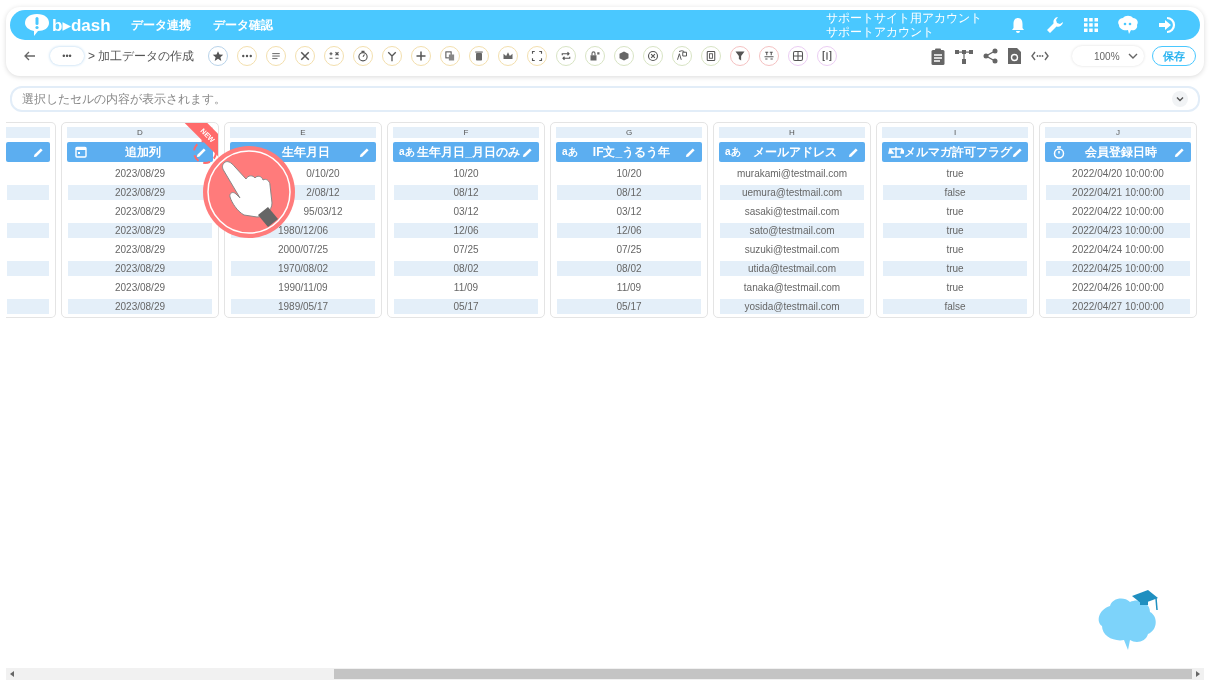 The width and height of the screenshot is (1210, 680). What do you see at coordinates (763, 674) in the screenshot?
I see `scrollbar-thumb` at bounding box center [763, 674].